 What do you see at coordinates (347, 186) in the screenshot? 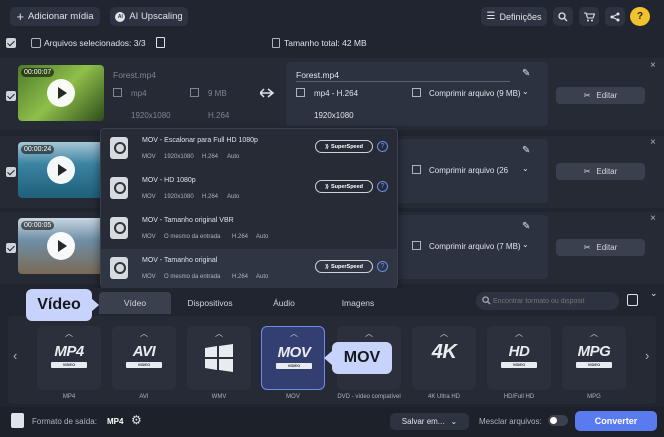
I see `superspeed-label: SuperSpeed` at bounding box center [347, 186].